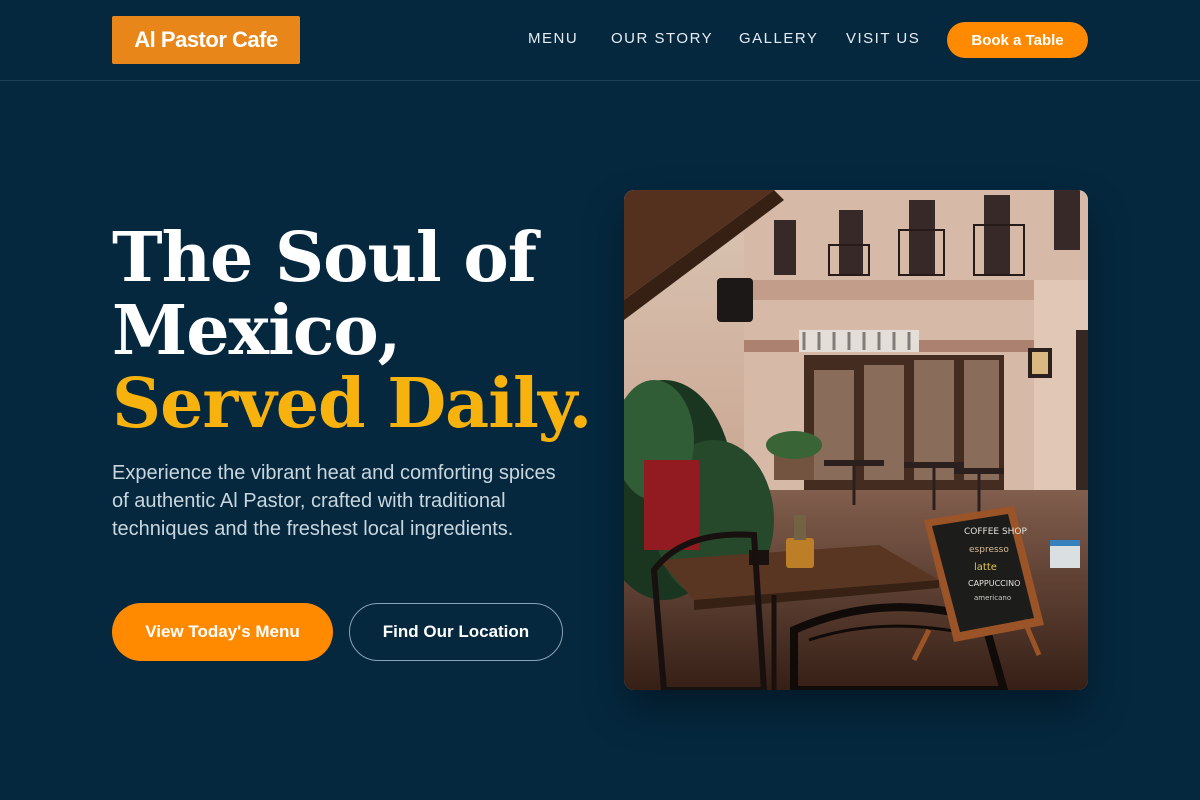 This screenshot has height=800, width=1200. What do you see at coordinates (324, 258) in the screenshot?
I see `hero-title-line1: The Soul of` at bounding box center [324, 258].